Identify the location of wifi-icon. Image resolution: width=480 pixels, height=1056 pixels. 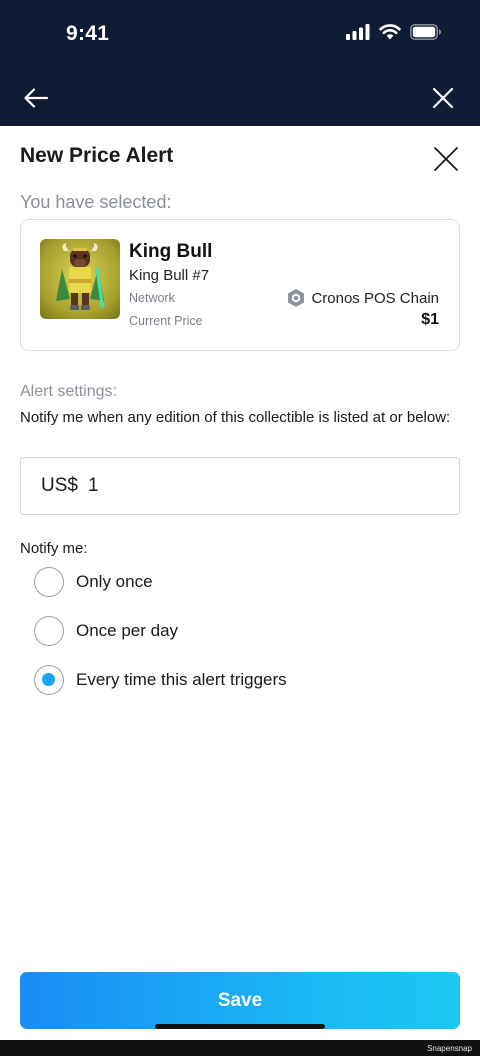
(390, 32).